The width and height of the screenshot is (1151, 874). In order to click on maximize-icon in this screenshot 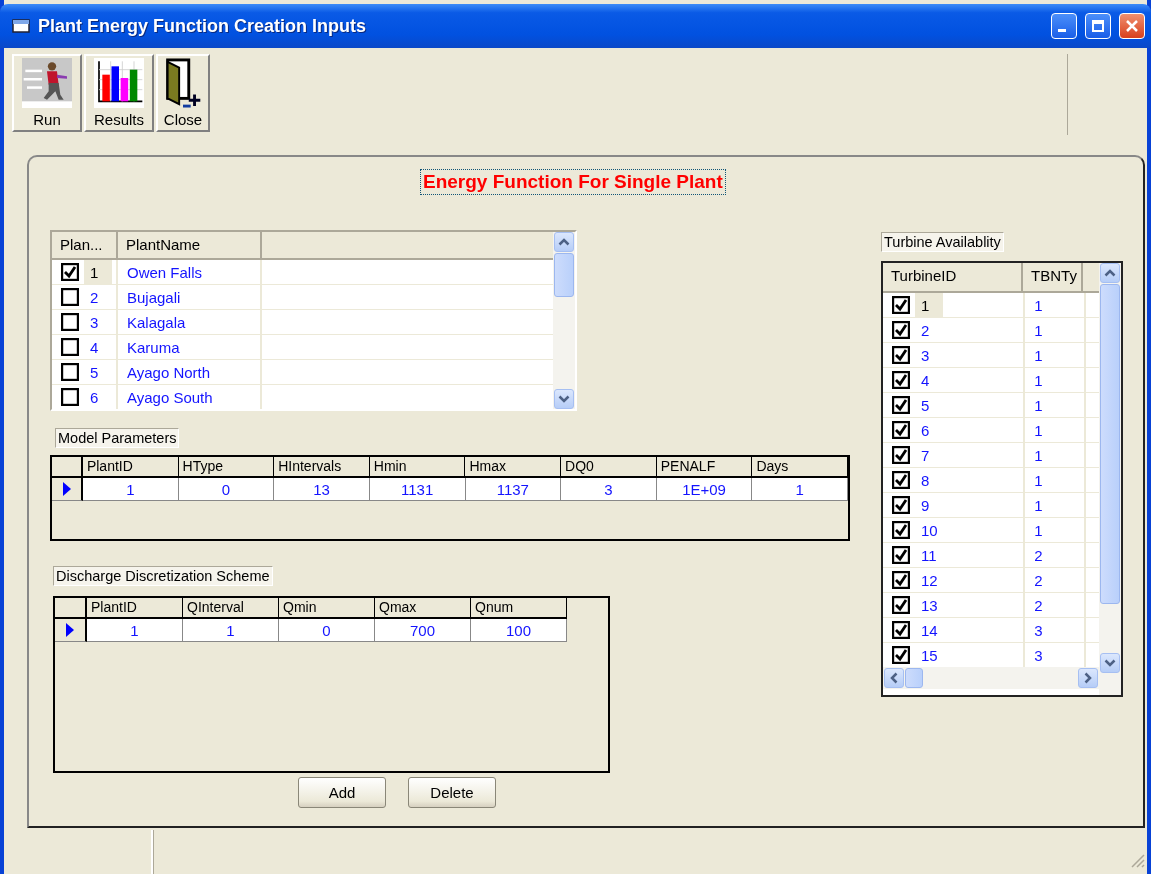, I will do `click(1098, 26)`.